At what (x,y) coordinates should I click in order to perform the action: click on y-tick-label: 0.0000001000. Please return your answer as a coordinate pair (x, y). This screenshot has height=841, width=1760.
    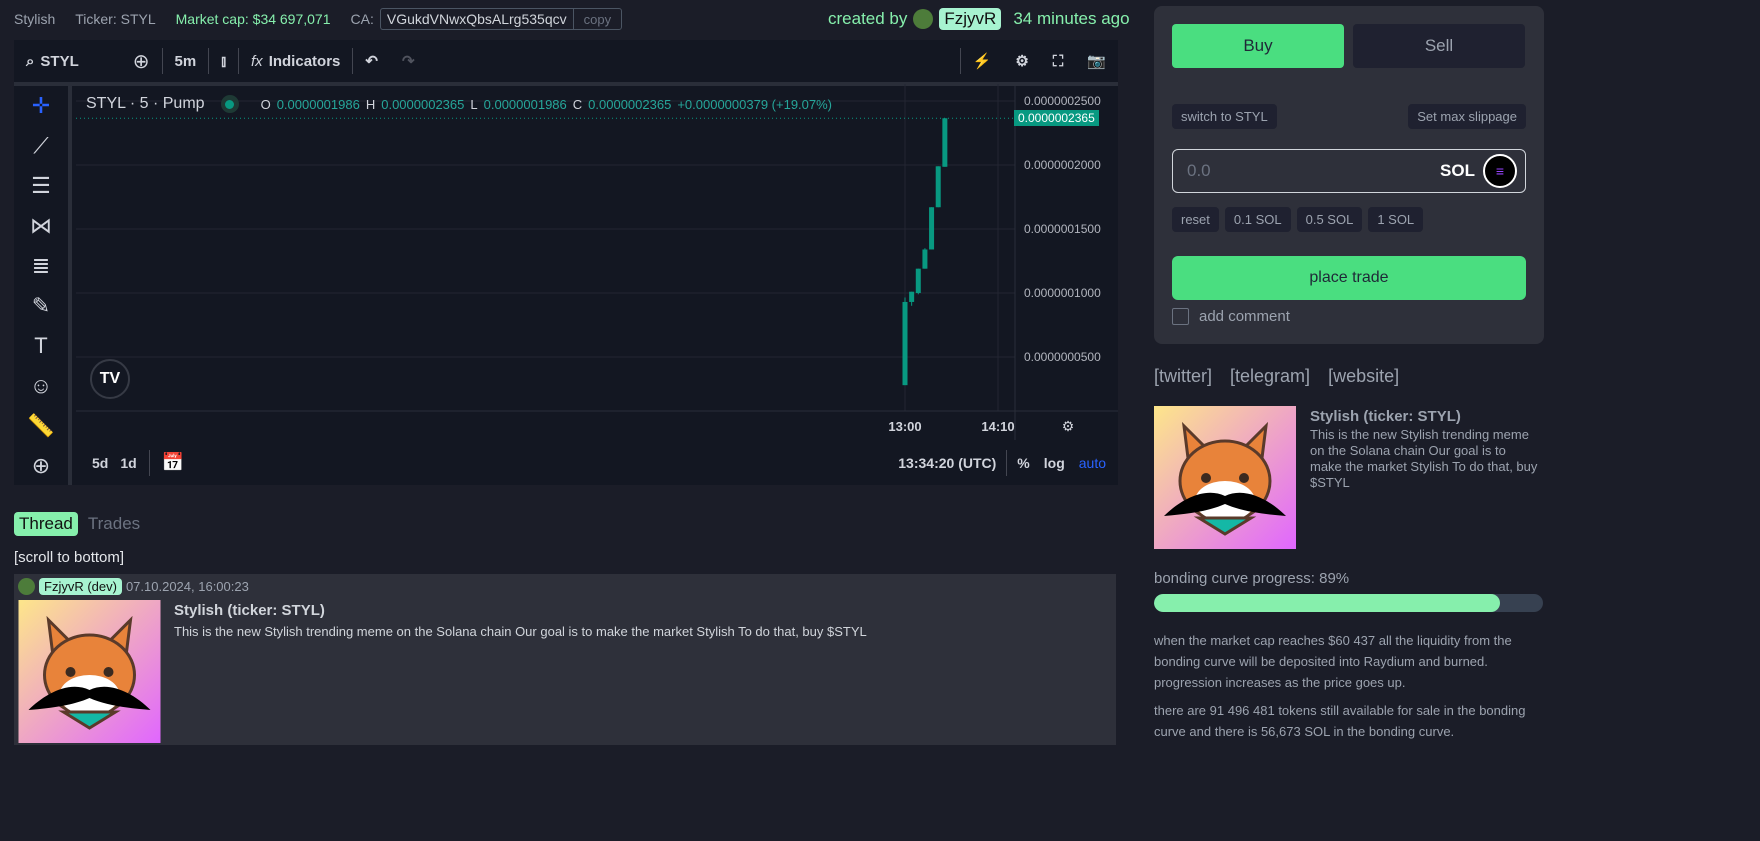
    Looking at the image, I should click on (1062, 293).